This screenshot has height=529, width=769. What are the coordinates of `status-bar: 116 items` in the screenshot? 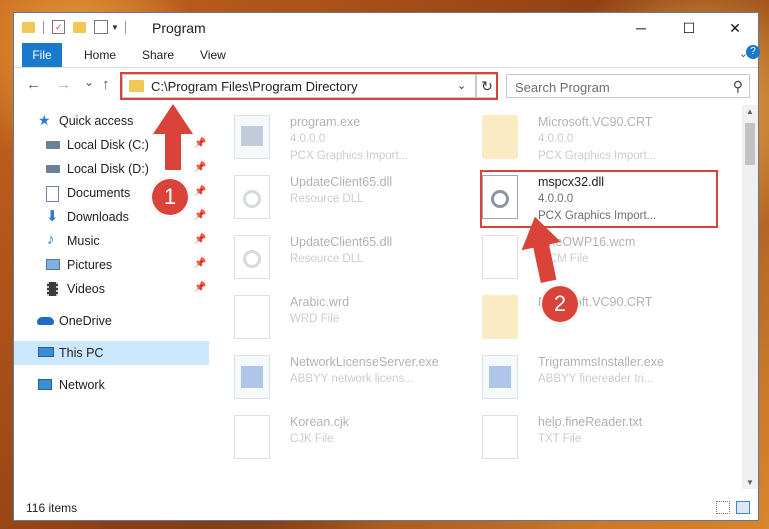 It's located at (386, 508).